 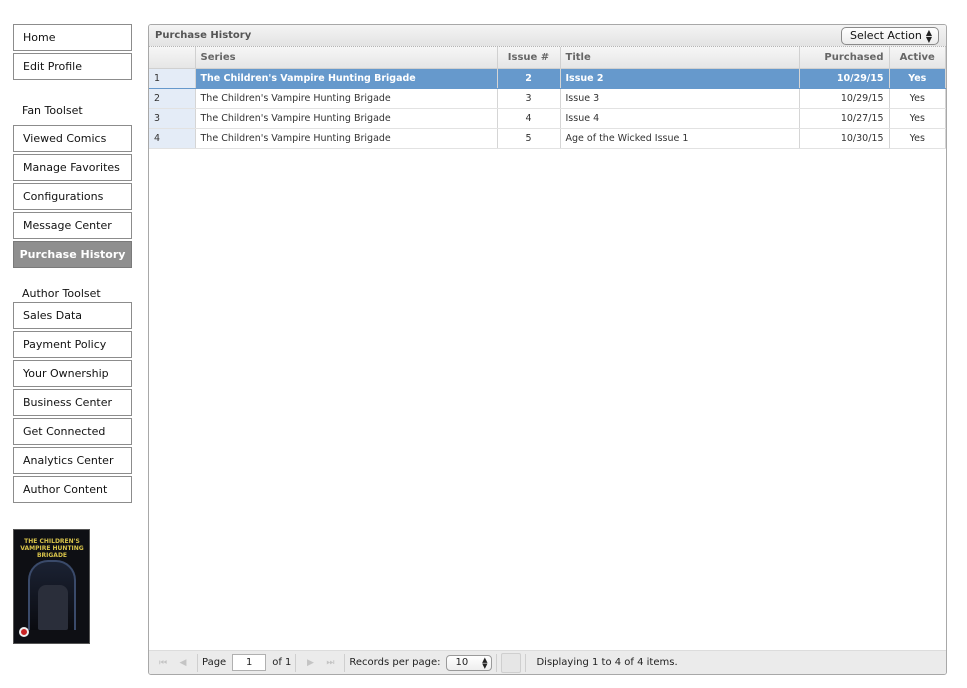 What do you see at coordinates (886, 35) in the screenshot?
I see `select-action-label: Select Action` at bounding box center [886, 35].